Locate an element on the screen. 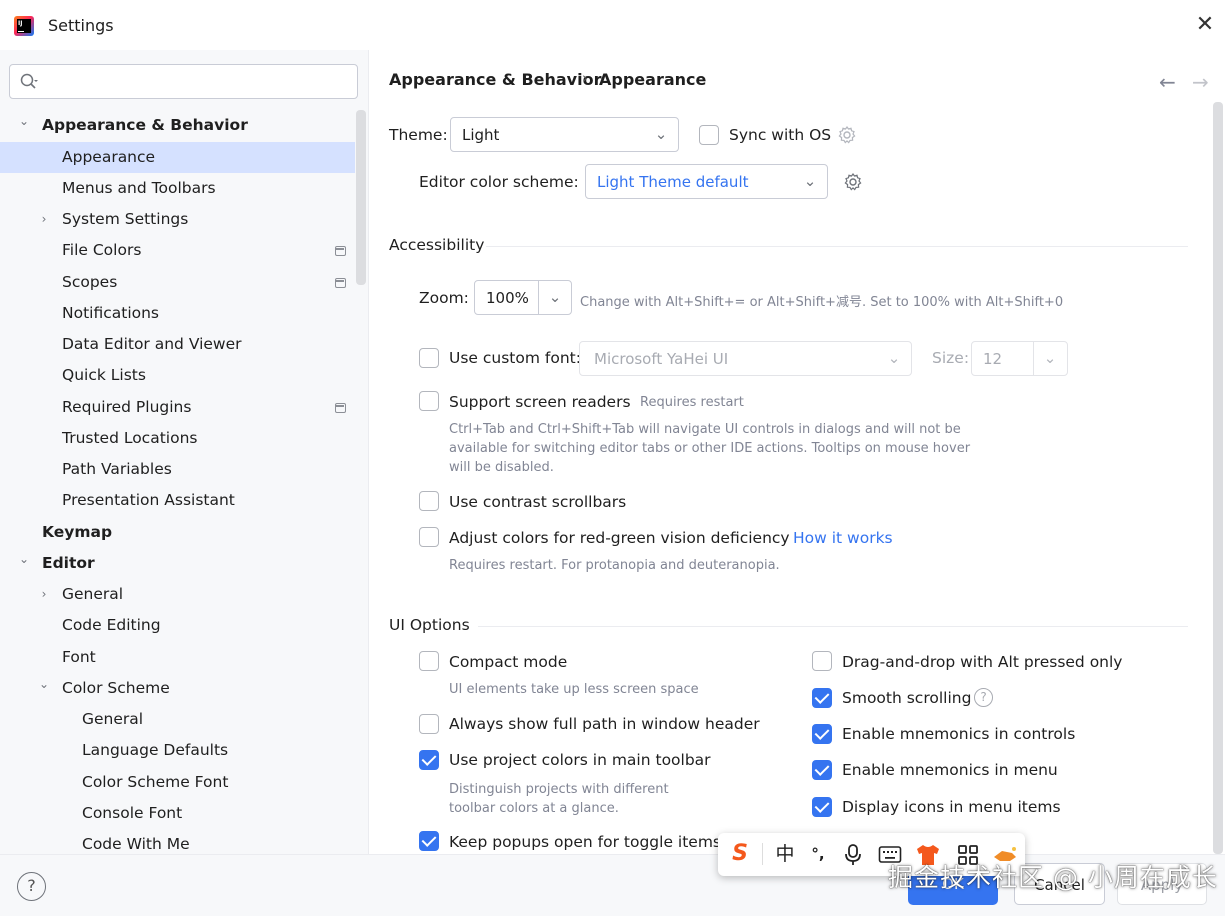 The width and height of the screenshot is (1225, 916). breadcrumb-current: Appearance is located at coordinates (653, 79).